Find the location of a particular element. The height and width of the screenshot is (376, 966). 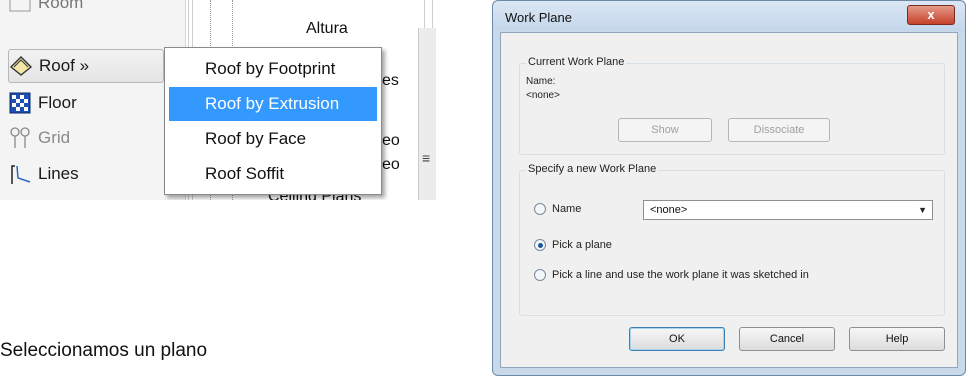

chevron-down-icon: ▼ is located at coordinates (922, 210).